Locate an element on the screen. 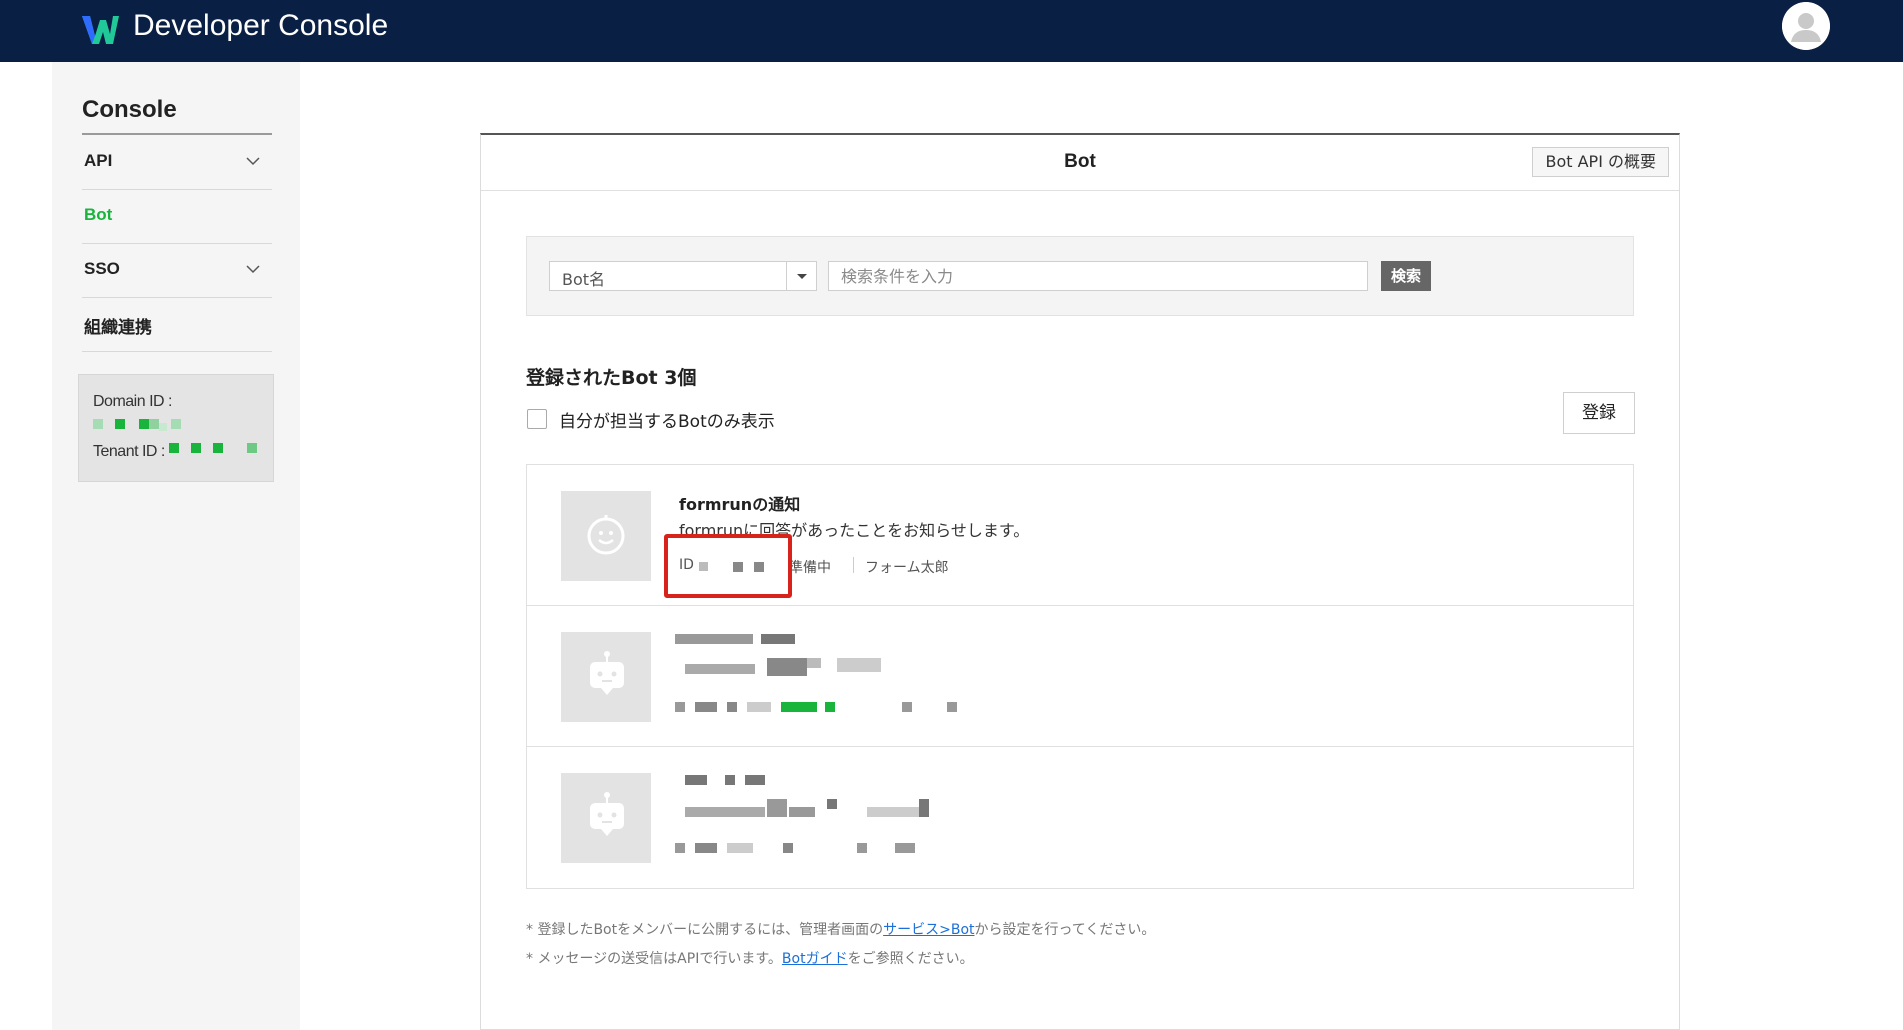 Image resolution: width=1903 pixels, height=1030 pixels. sidebar-title: Console is located at coordinates (129, 109).